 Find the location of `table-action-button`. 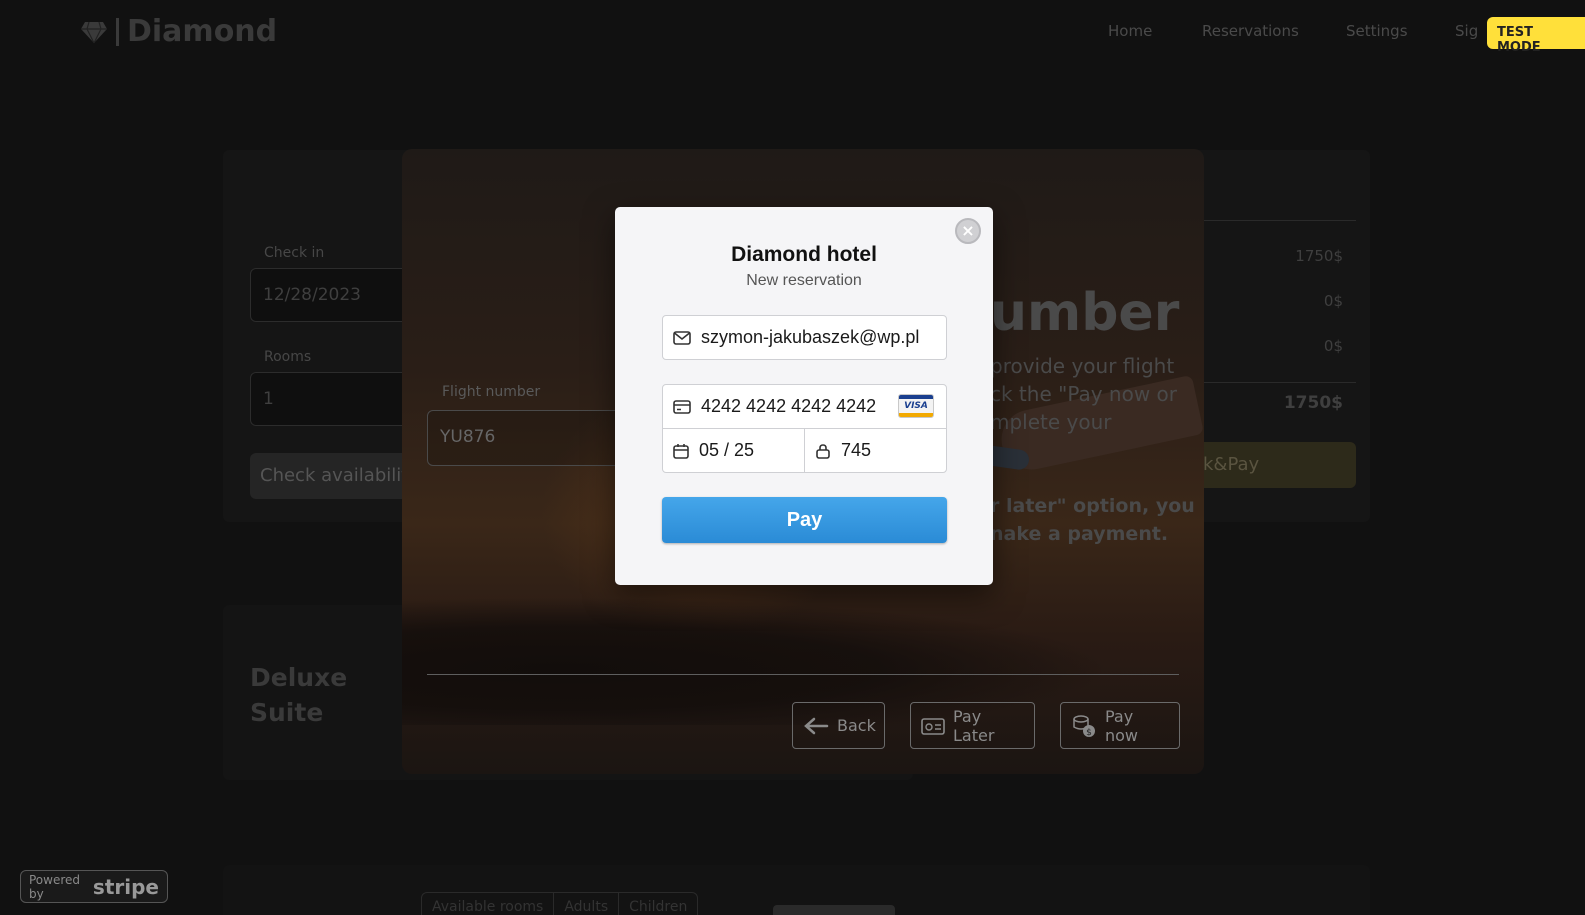

table-action-button is located at coordinates (834, 910).